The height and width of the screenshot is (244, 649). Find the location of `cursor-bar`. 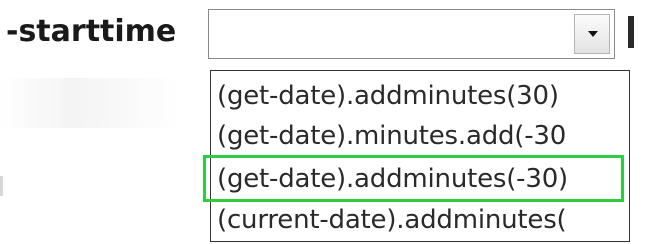

cursor-bar is located at coordinates (631, 32).